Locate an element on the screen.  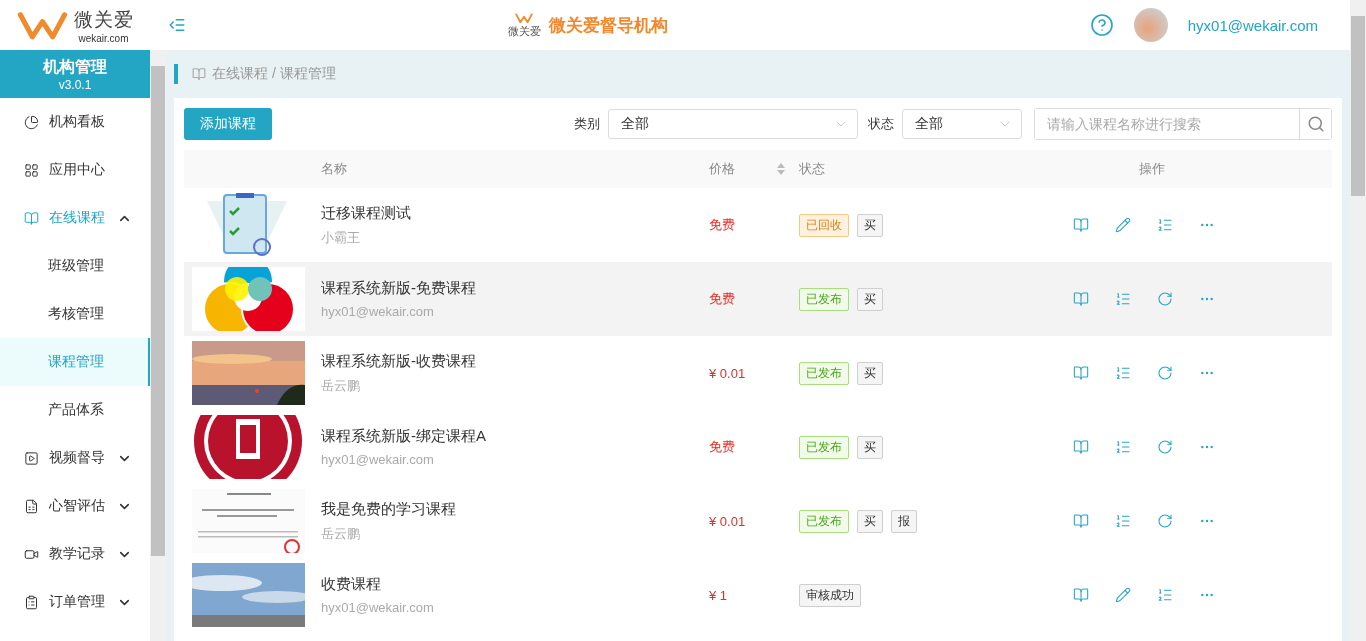
column-header: 操作 is located at coordinates (1152, 169).